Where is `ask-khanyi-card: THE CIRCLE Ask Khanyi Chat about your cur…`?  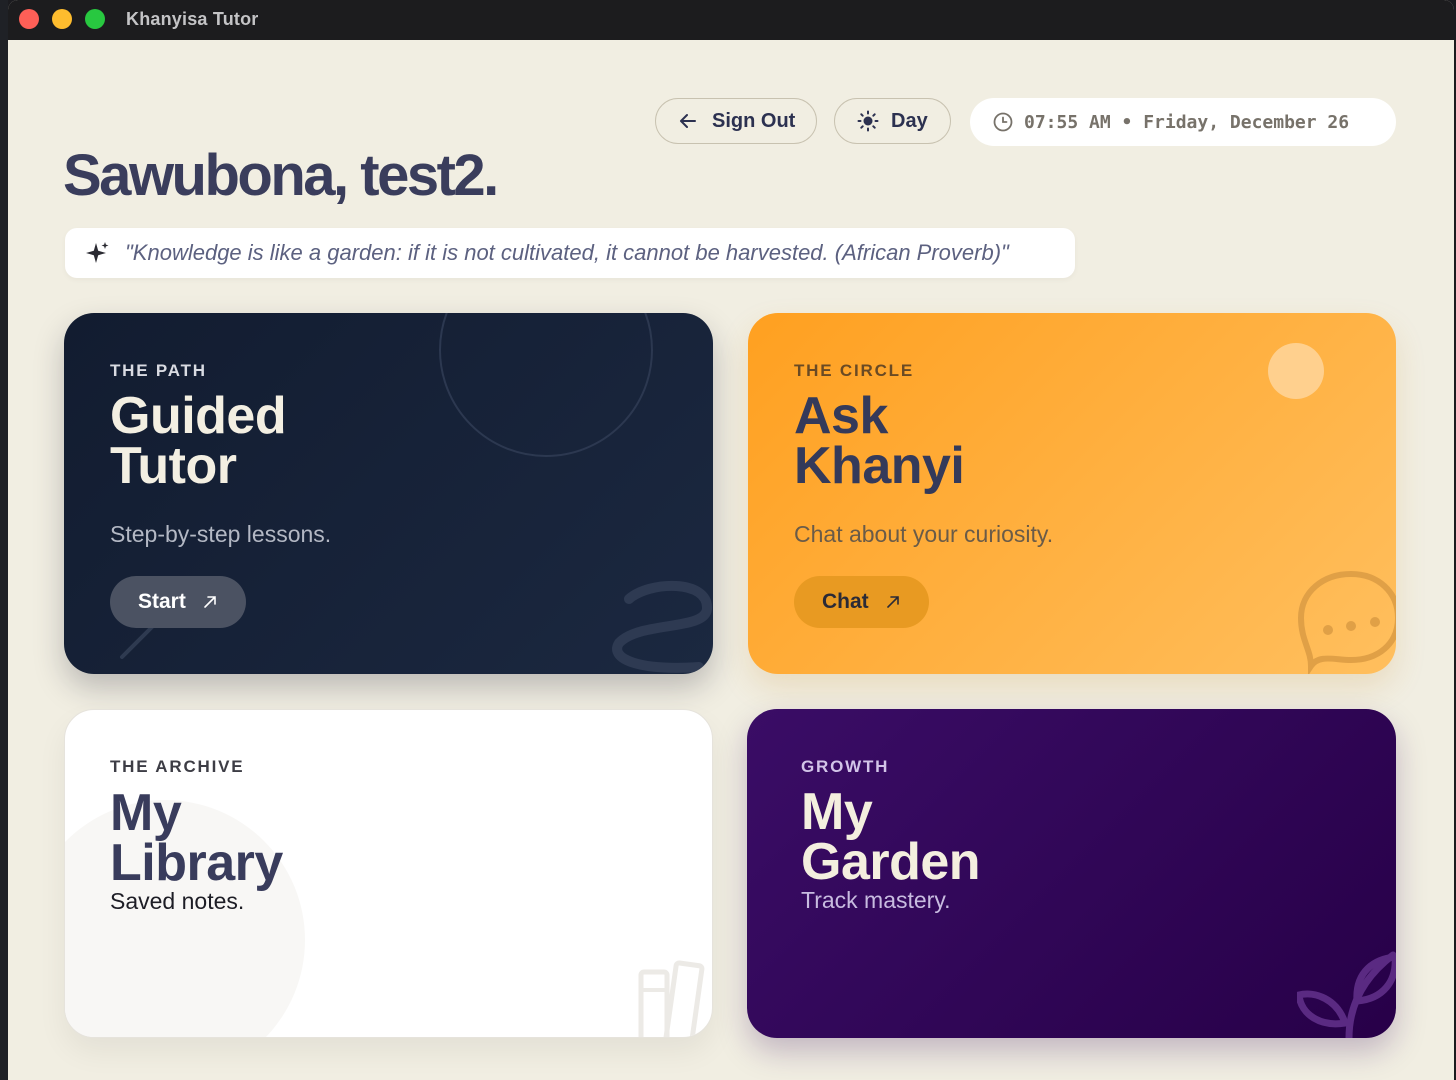 ask-khanyi-card: THE CIRCLE Ask Khanyi Chat about your cur… is located at coordinates (1072, 493).